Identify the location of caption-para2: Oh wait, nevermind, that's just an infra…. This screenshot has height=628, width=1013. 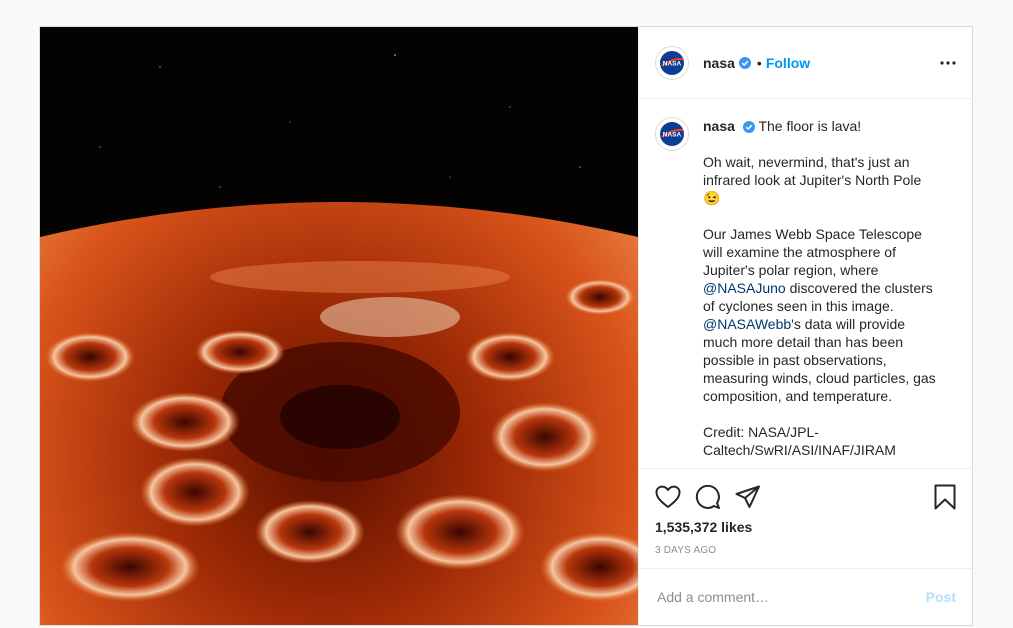
(812, 171).